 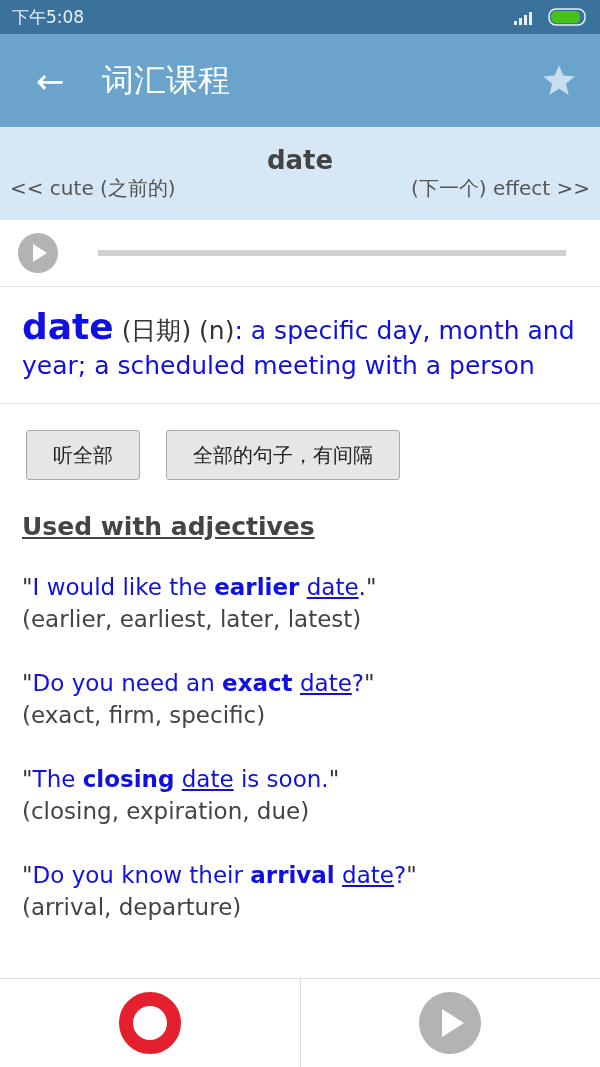 What do you see at coordinates (132, 907) in the screenshot?
I see `example-forms: (arrival, departure)` at bounding box center [132, 907].